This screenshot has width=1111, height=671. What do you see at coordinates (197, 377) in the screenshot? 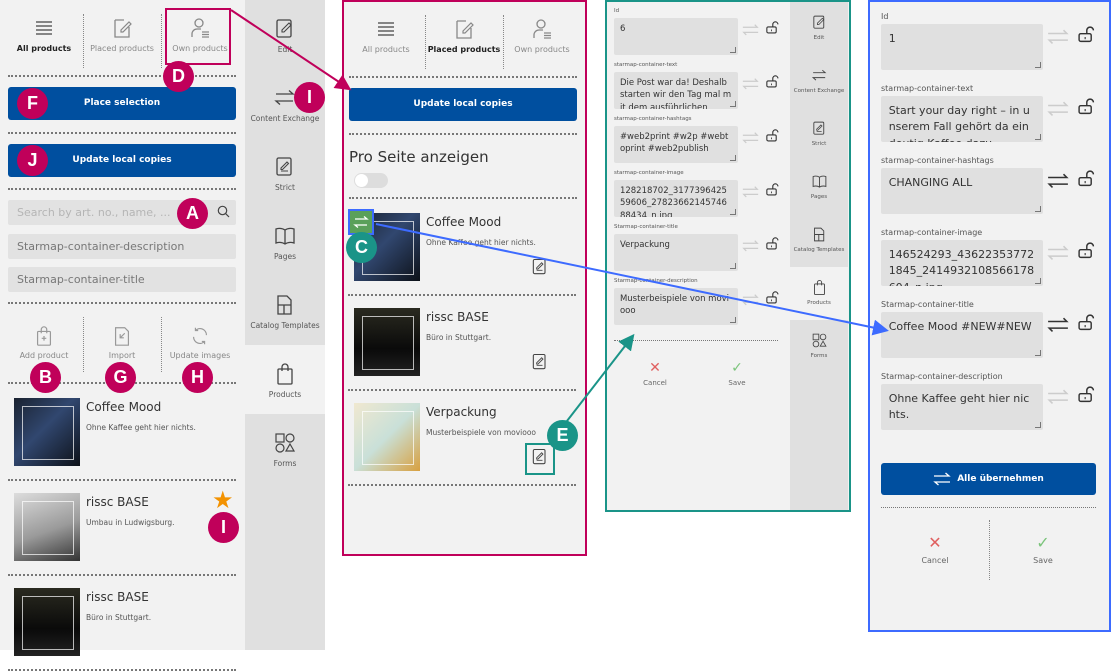
I see `annotation-h: H` at bounding box center [197, 377].